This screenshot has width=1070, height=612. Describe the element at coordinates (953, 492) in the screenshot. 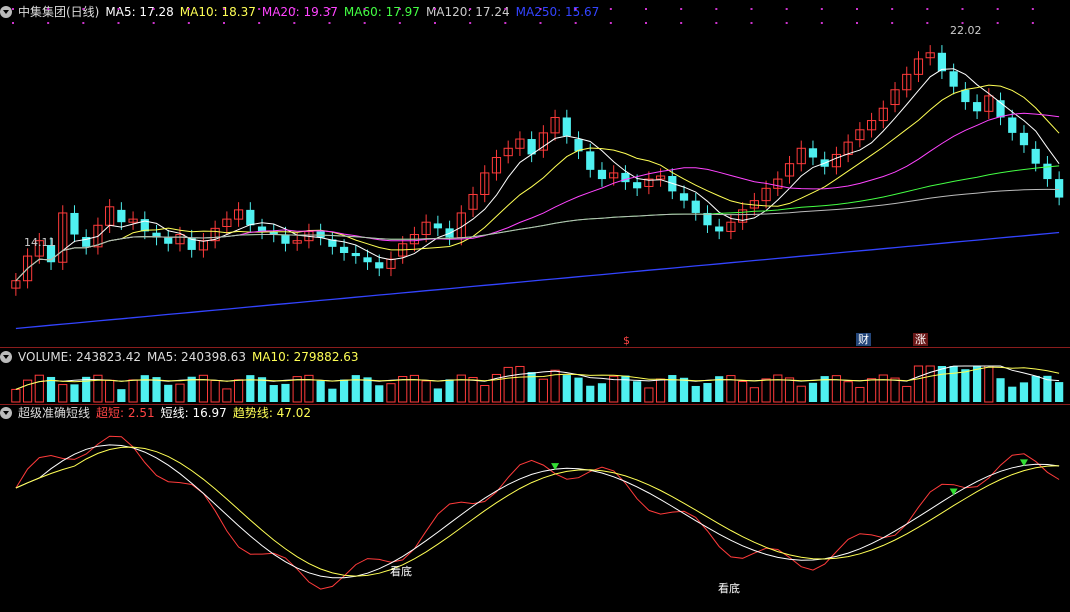

I see `sell-signal-arrow` at that location.